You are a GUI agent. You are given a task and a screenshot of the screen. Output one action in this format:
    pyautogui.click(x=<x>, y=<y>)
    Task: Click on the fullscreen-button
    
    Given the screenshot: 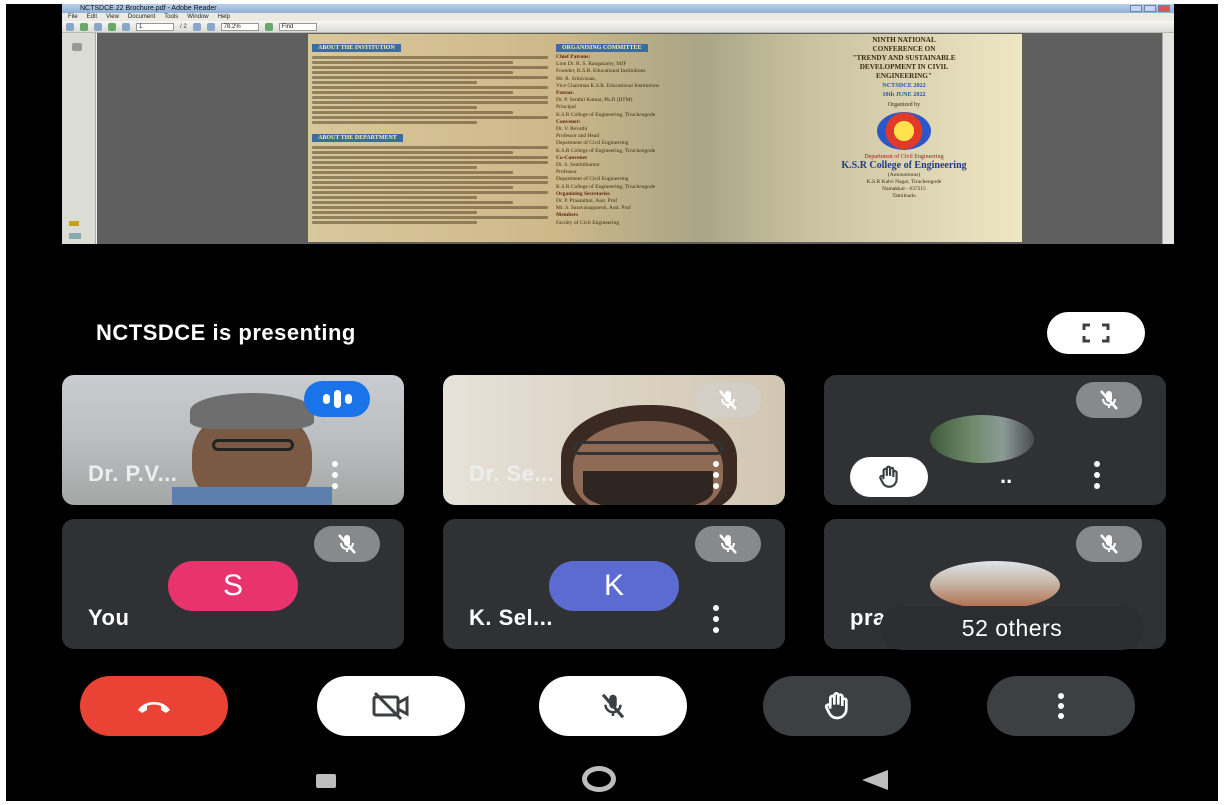 What is the action you would take?
    pyautogui.click(x=1096, y=333)
    